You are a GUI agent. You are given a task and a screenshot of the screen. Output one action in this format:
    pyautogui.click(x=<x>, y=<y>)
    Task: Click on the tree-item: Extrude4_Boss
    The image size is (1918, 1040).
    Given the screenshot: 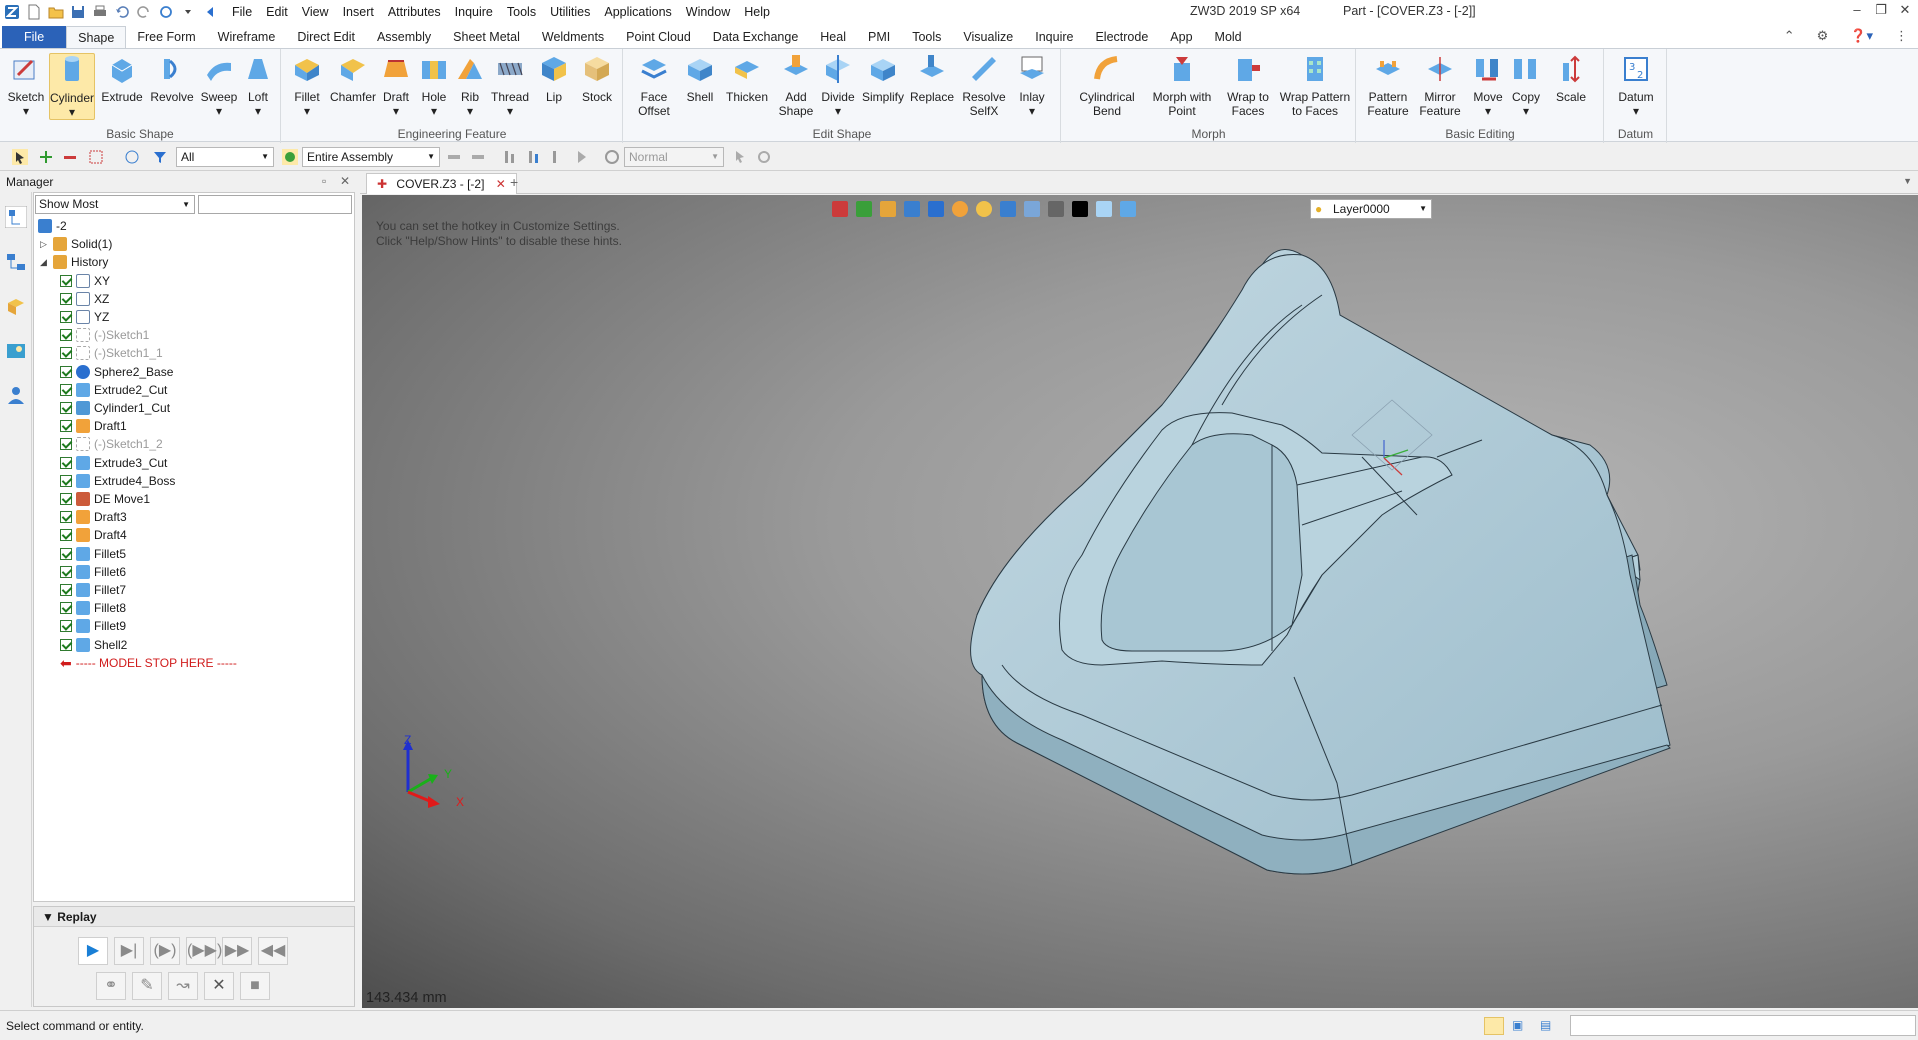 What is the action you would take?
    pyautogui.click(x=117, y=481)
    